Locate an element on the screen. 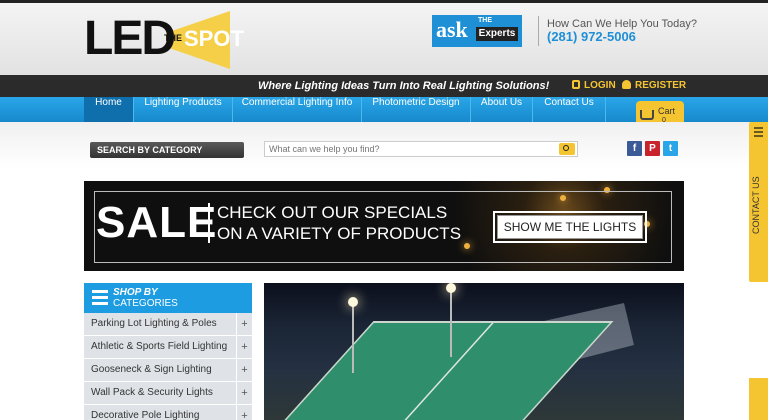 This screenshot has width=768, height=420. logo-spot-text: SPOT is located at coordinates (214, 38).